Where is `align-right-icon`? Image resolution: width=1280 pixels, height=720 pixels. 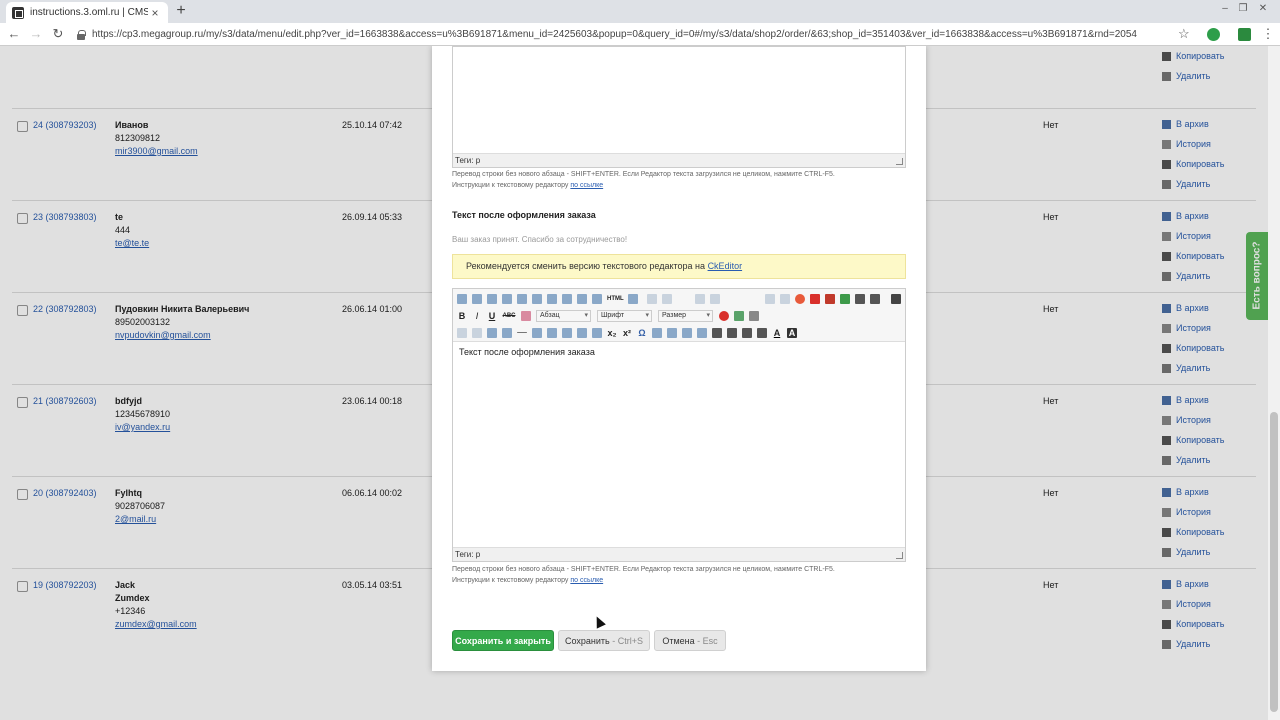
align-right-icon is located at coordinates (747, 332).